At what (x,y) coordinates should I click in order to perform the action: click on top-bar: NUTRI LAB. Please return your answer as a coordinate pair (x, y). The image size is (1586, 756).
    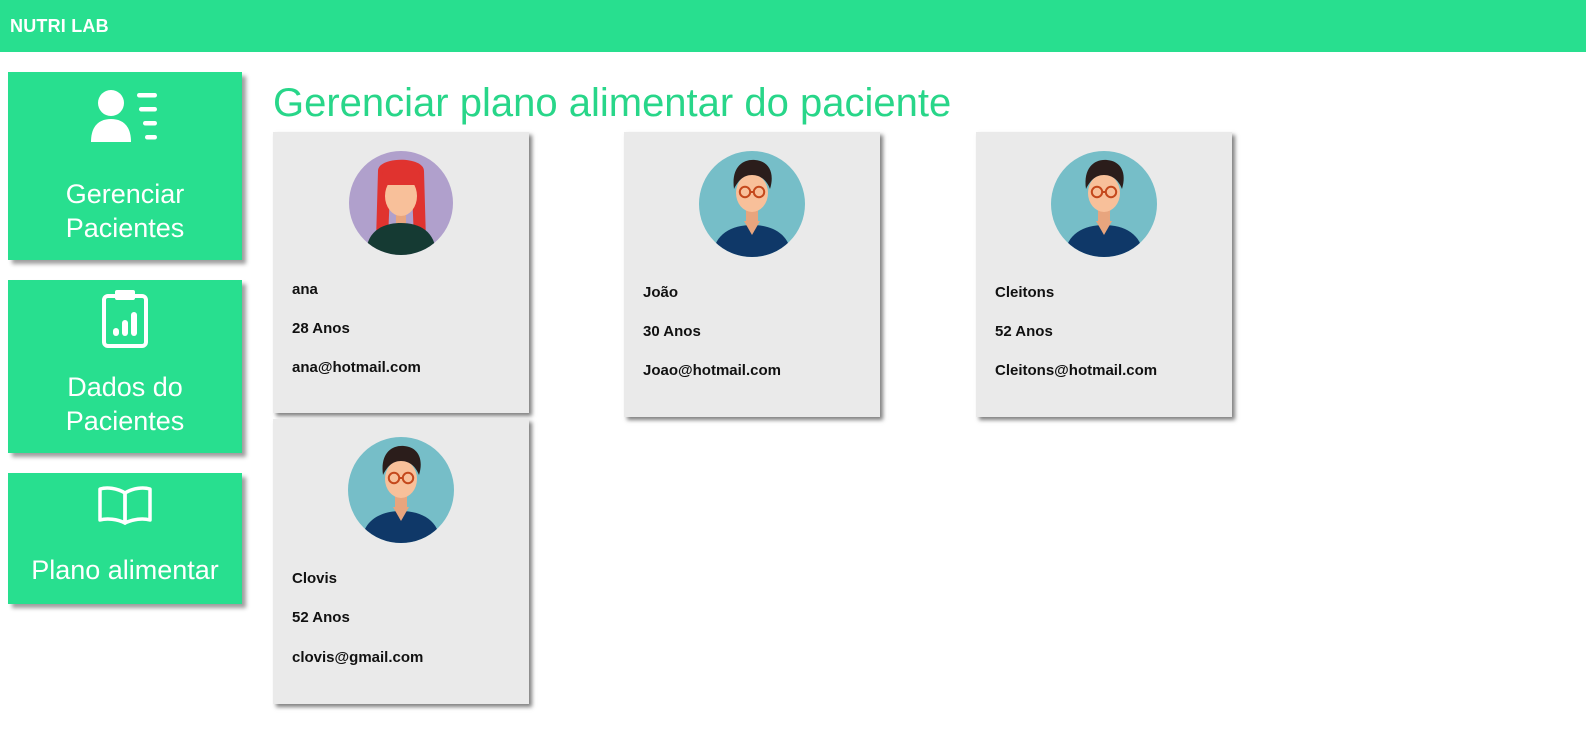
    Looking at the image, I should click on (793, 26).